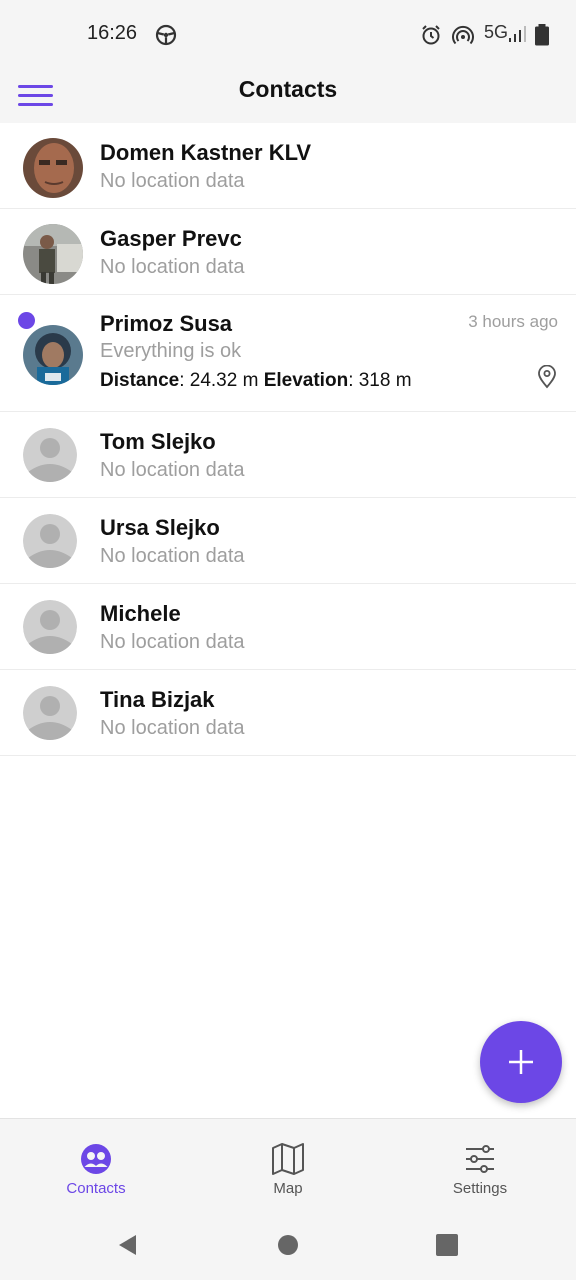 The height and width of the screenshot is (1280, 576). What do you see at coordinates (480, 1188) in the screenshot?
I see `nav-label: Settings` at bounding box center [480, 1188].